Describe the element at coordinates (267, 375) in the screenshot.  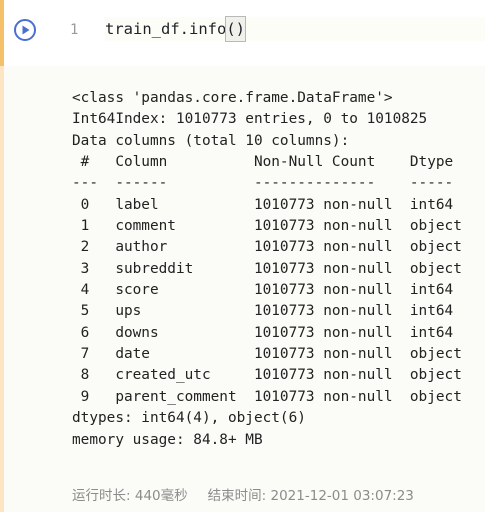
I see `output-line: 8 created_utc 1010773 non-null object` at that location.